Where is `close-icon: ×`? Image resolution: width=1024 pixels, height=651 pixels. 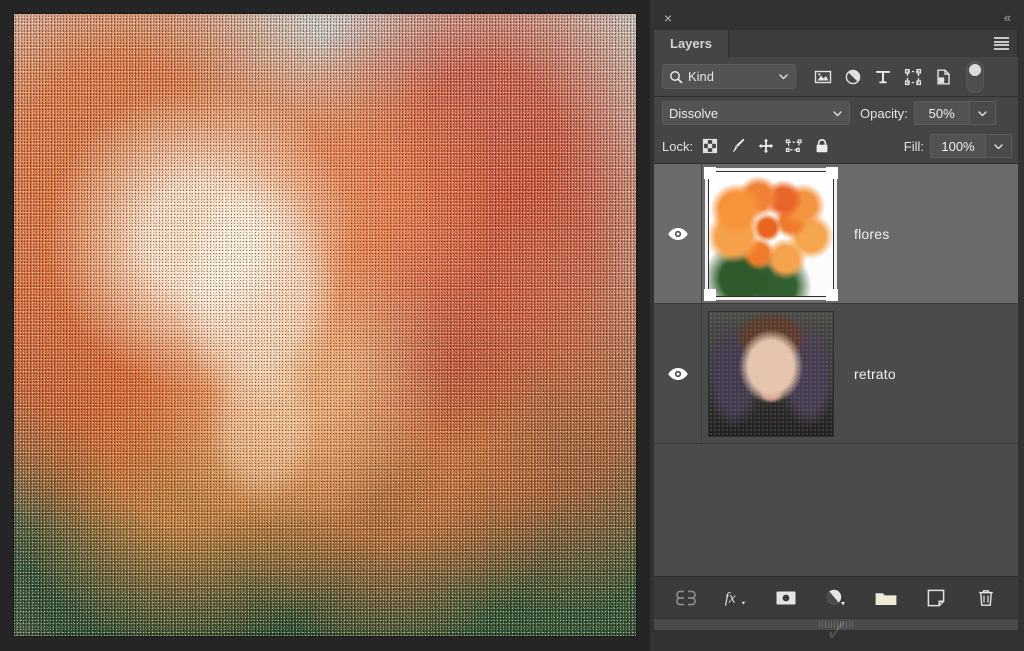 close-icon: × is located at coordinates (668, 18).